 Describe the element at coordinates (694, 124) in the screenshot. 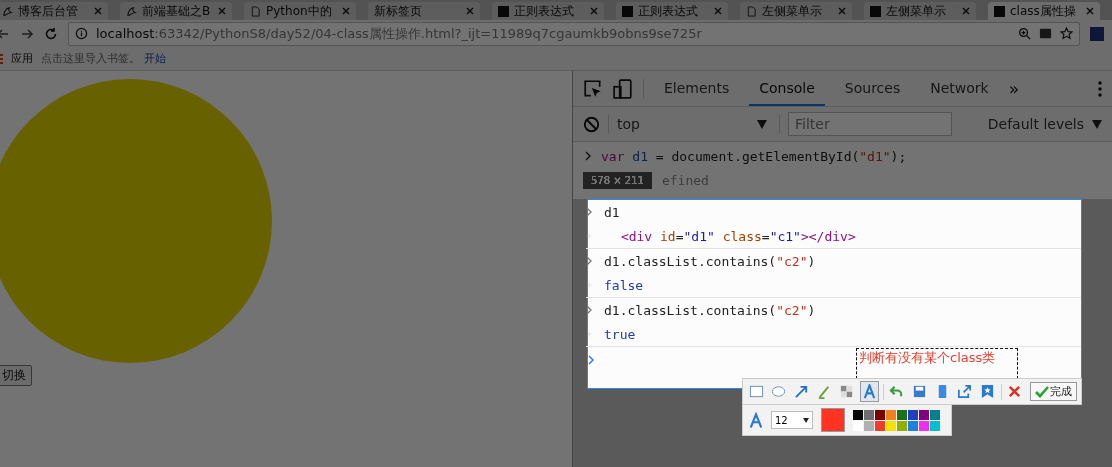

I see `context-dropdown: top` at that location.